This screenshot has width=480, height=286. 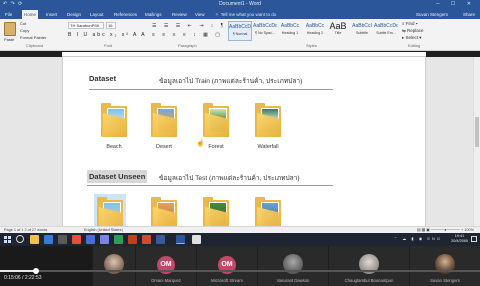 What do you see at coordinates (338, 26) in the screenshot?
I see `style-sample: AaB` at bounding box center [338, 26].